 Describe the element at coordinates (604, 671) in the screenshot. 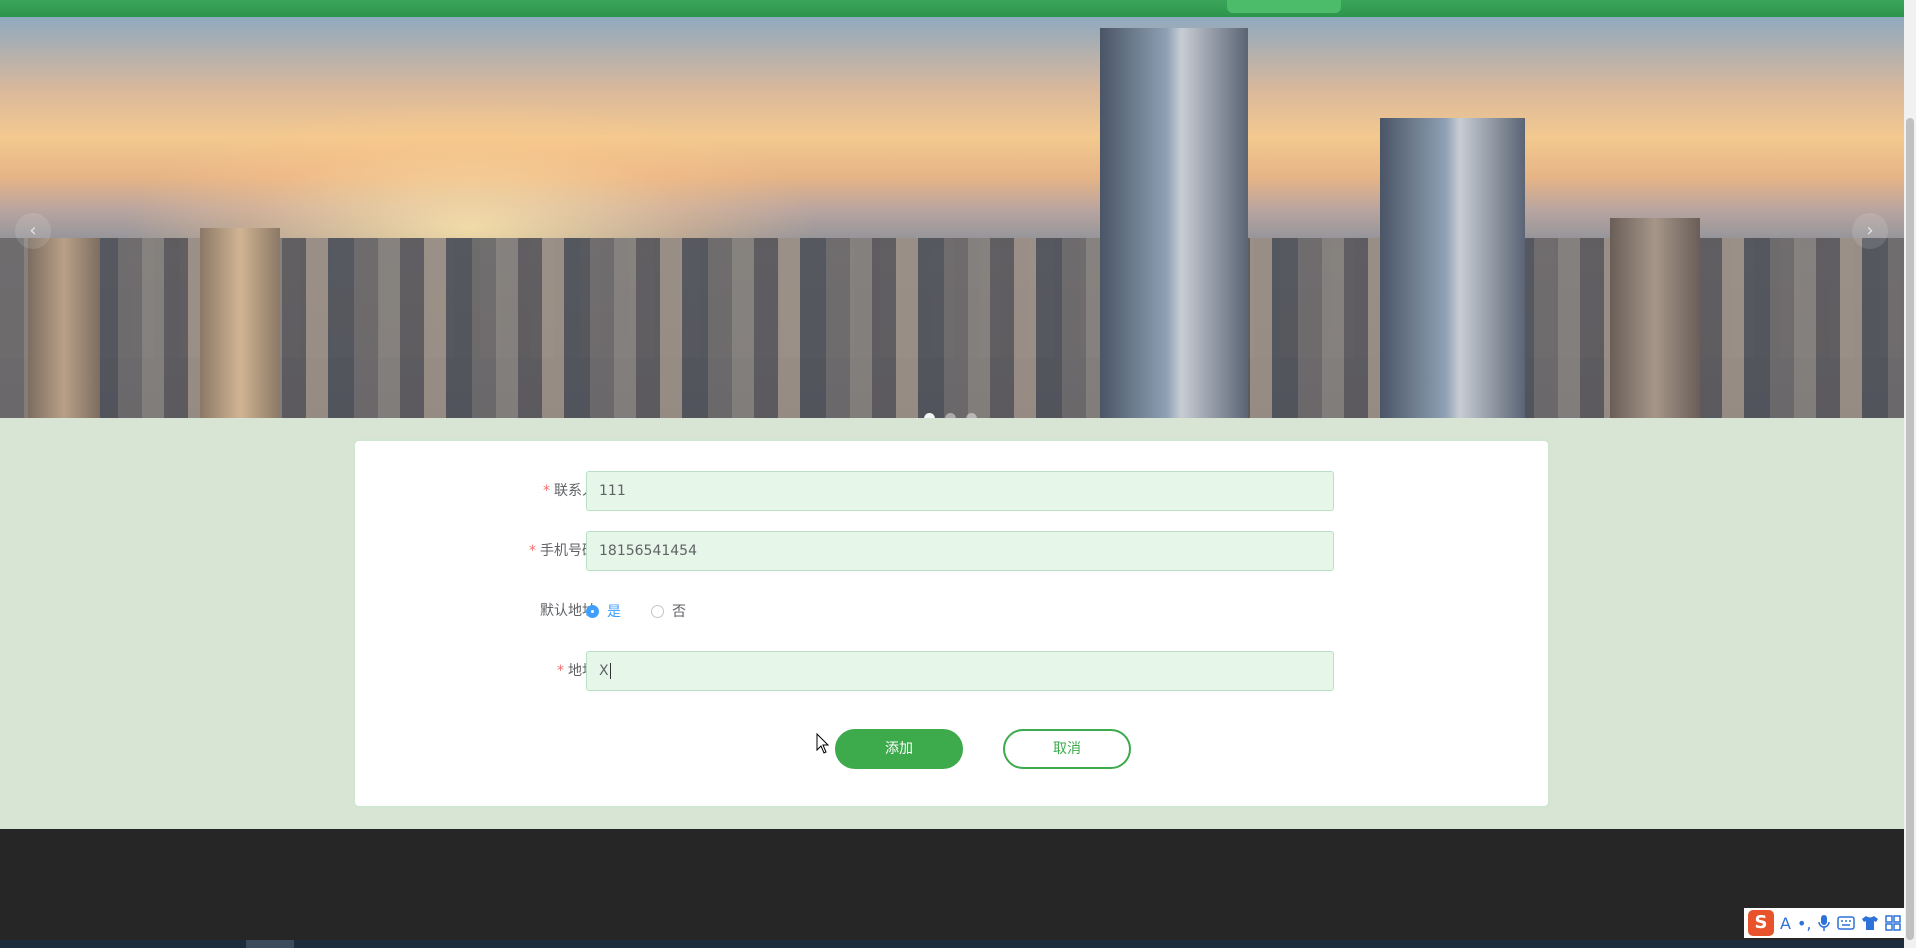

I see `address-input-value: X` at that location.